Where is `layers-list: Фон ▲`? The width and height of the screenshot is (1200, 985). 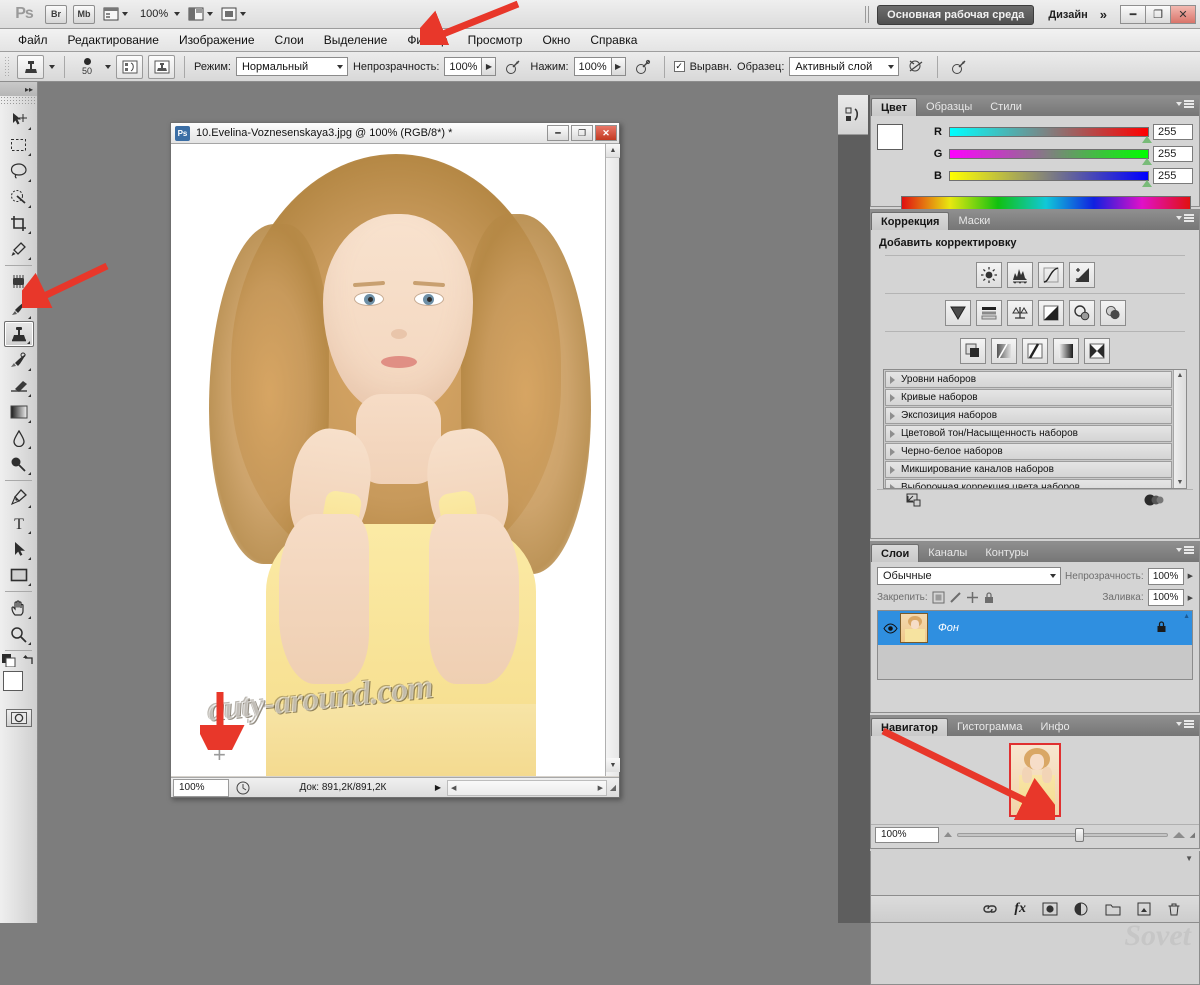
layers-list: Фон ▲ is located at coordinates (1035, 645).